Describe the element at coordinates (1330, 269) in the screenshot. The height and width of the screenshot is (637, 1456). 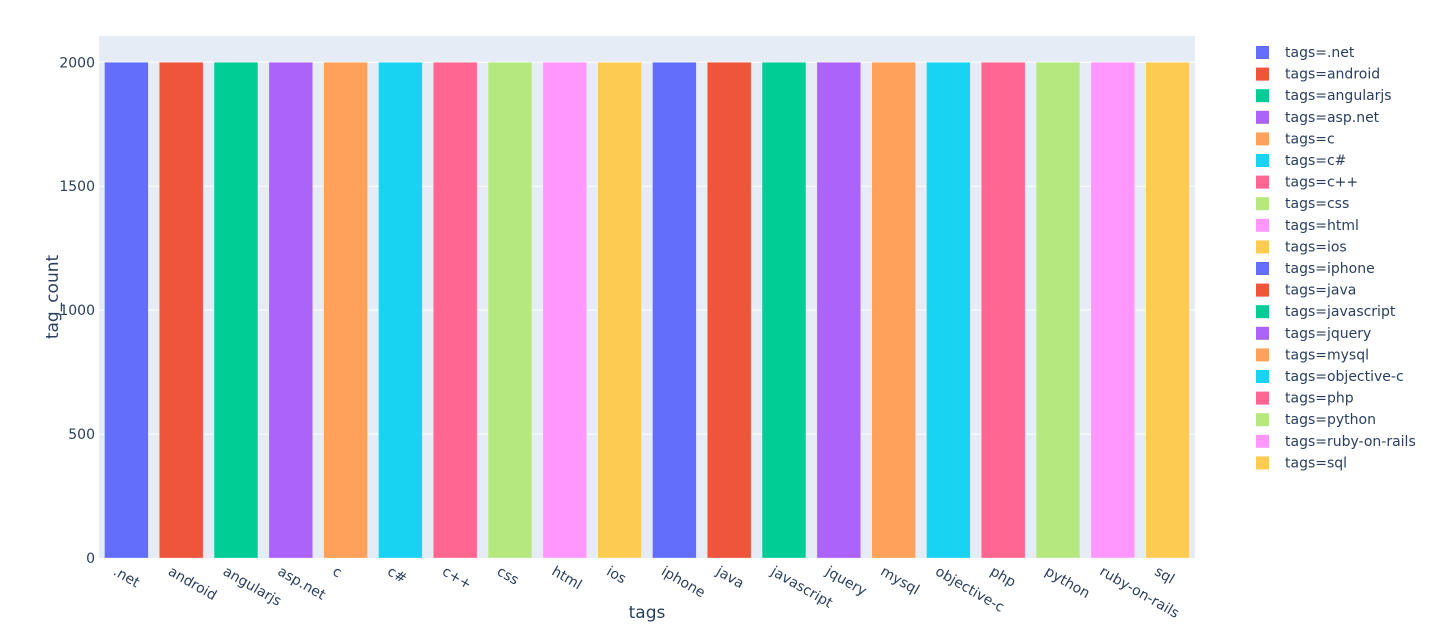
I see `legend-label: tags=iphone` at that location.